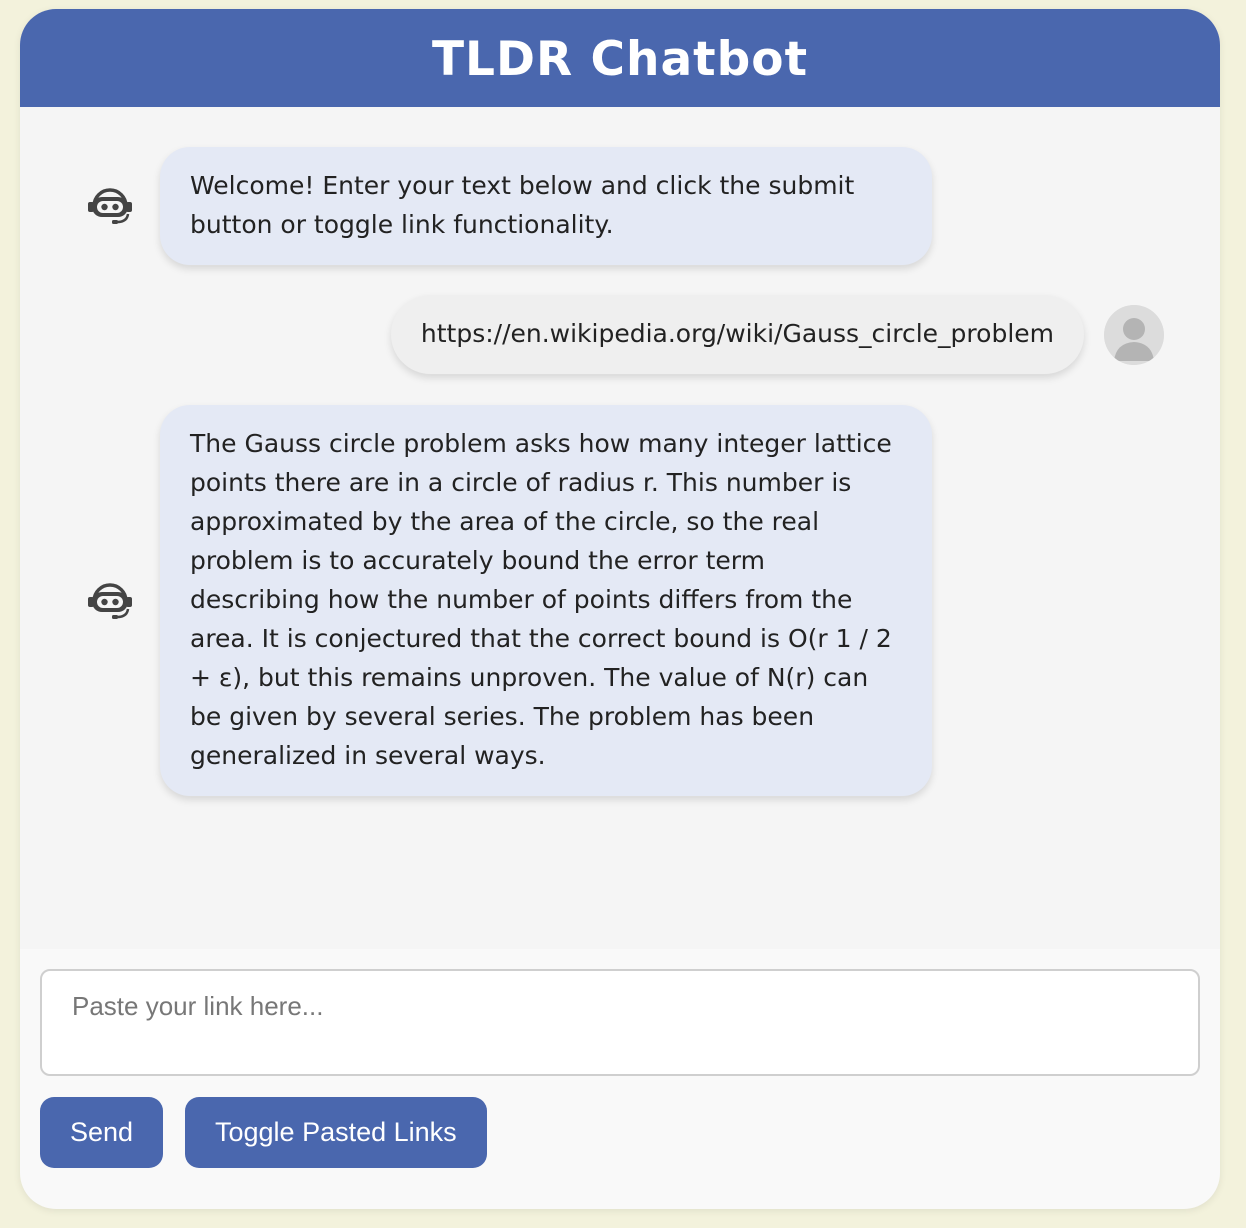  Describe the element at coordinates (336, 1132) in the screenshot. I see `toggle-pasted-links-button: Toggle Pasted Links` at that location.